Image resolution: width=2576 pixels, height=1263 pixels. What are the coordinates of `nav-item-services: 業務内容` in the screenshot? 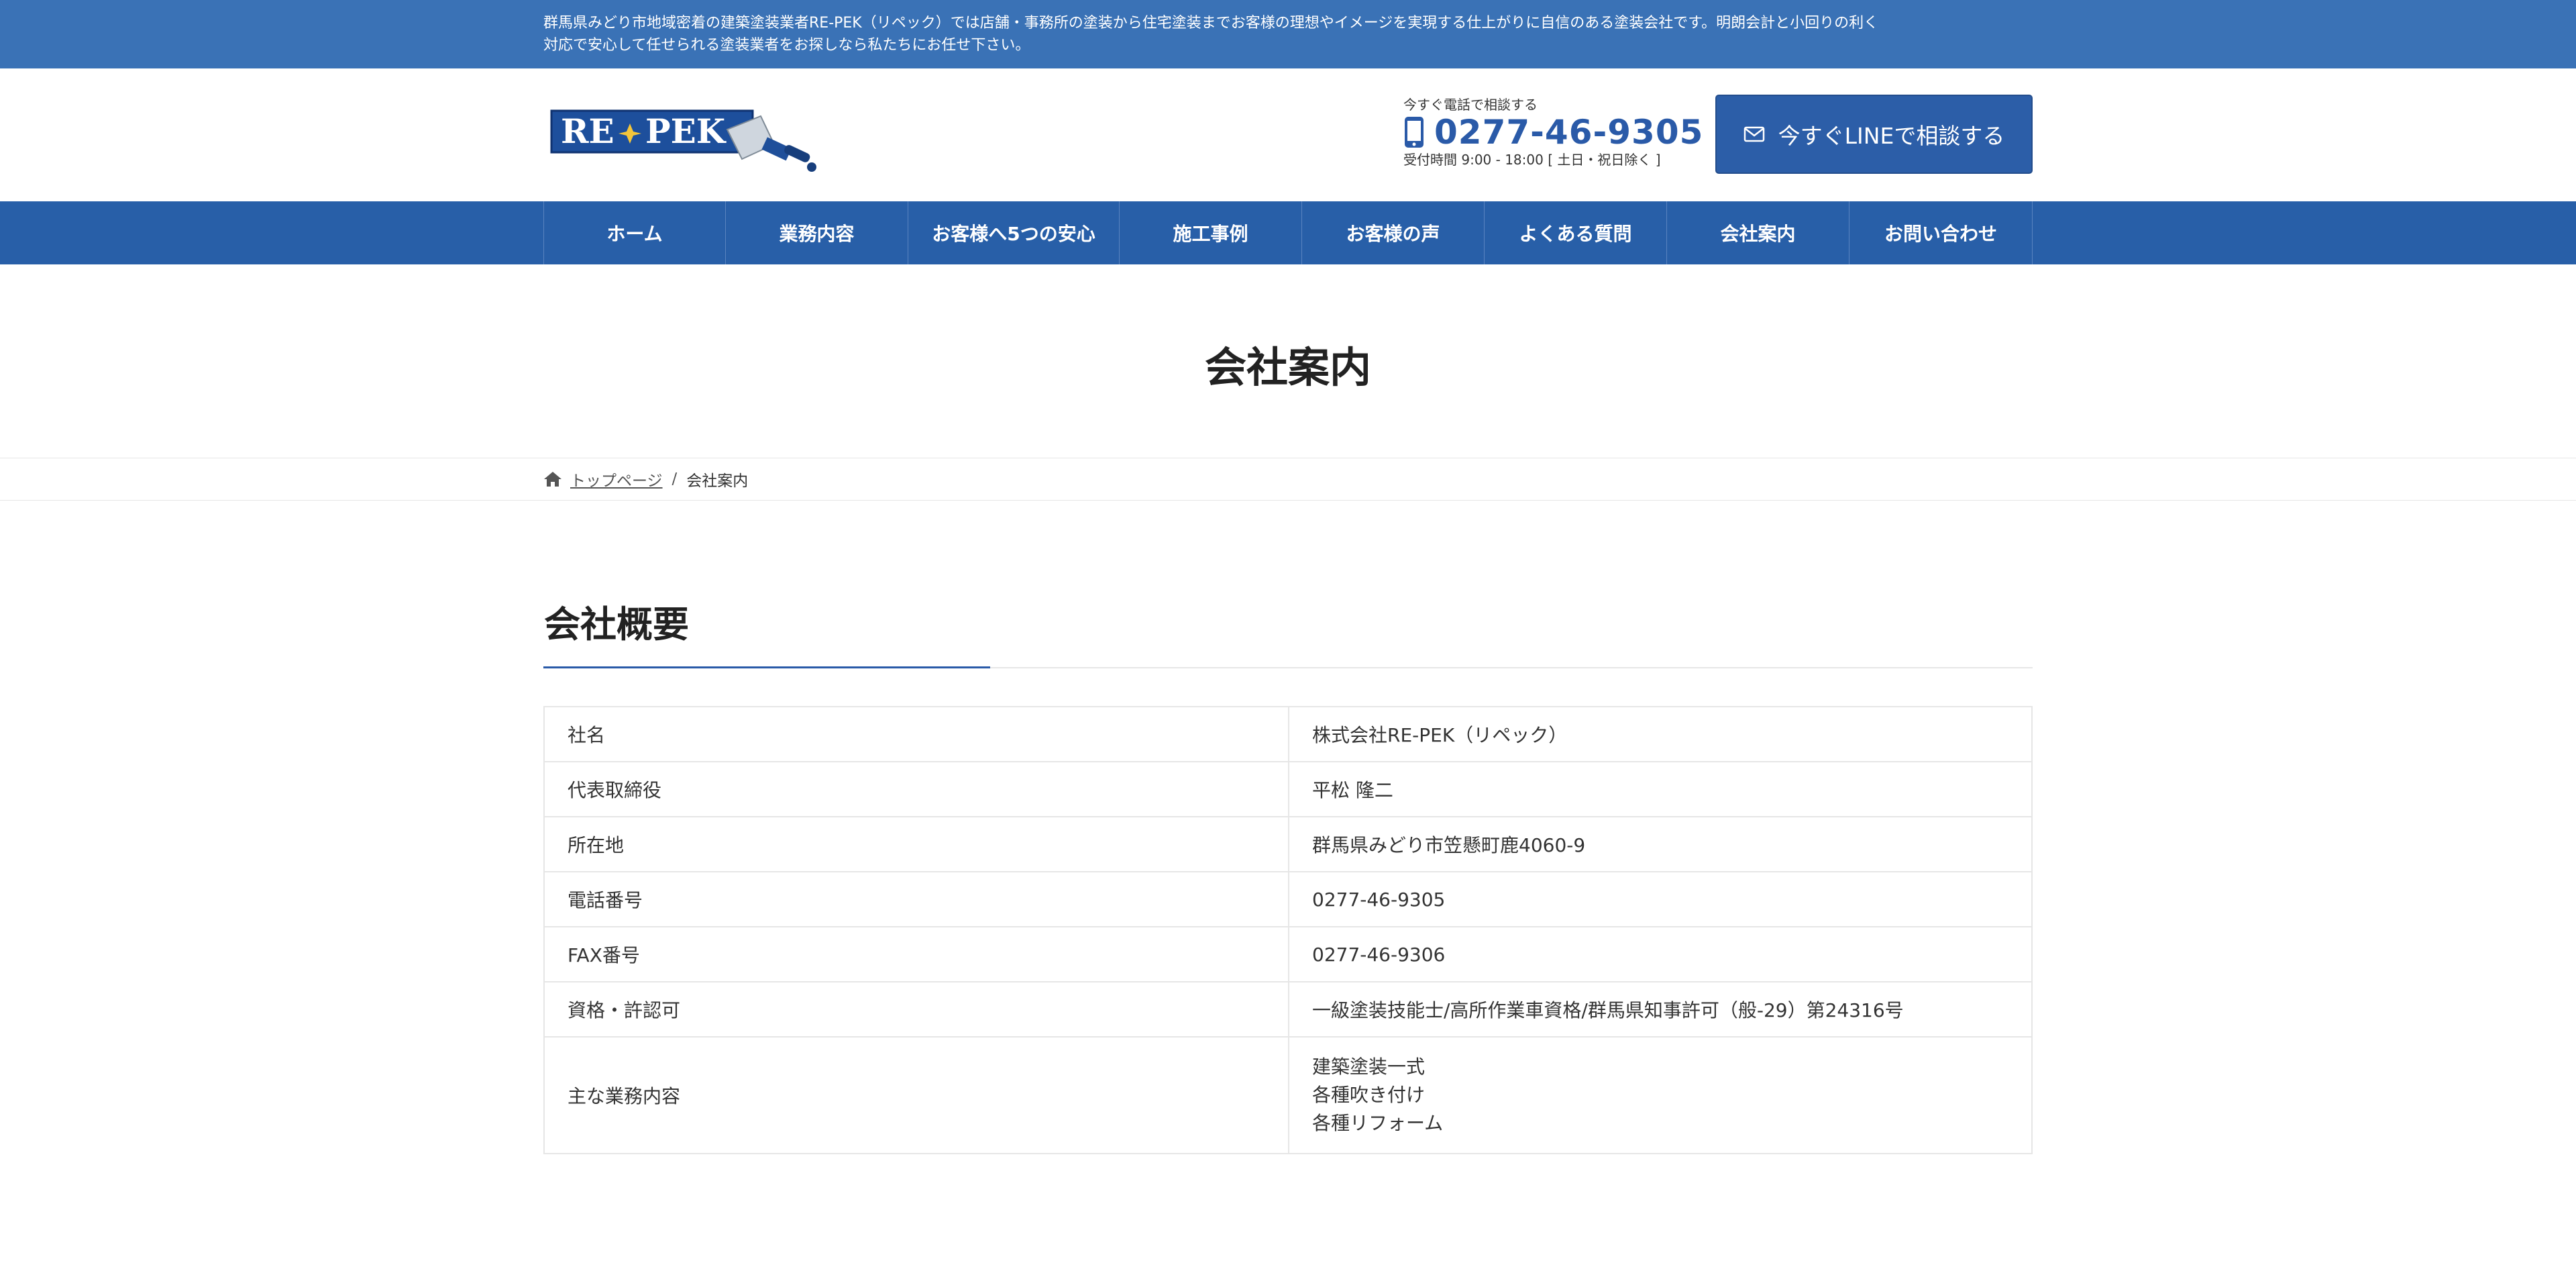 It's located at (817, 232).